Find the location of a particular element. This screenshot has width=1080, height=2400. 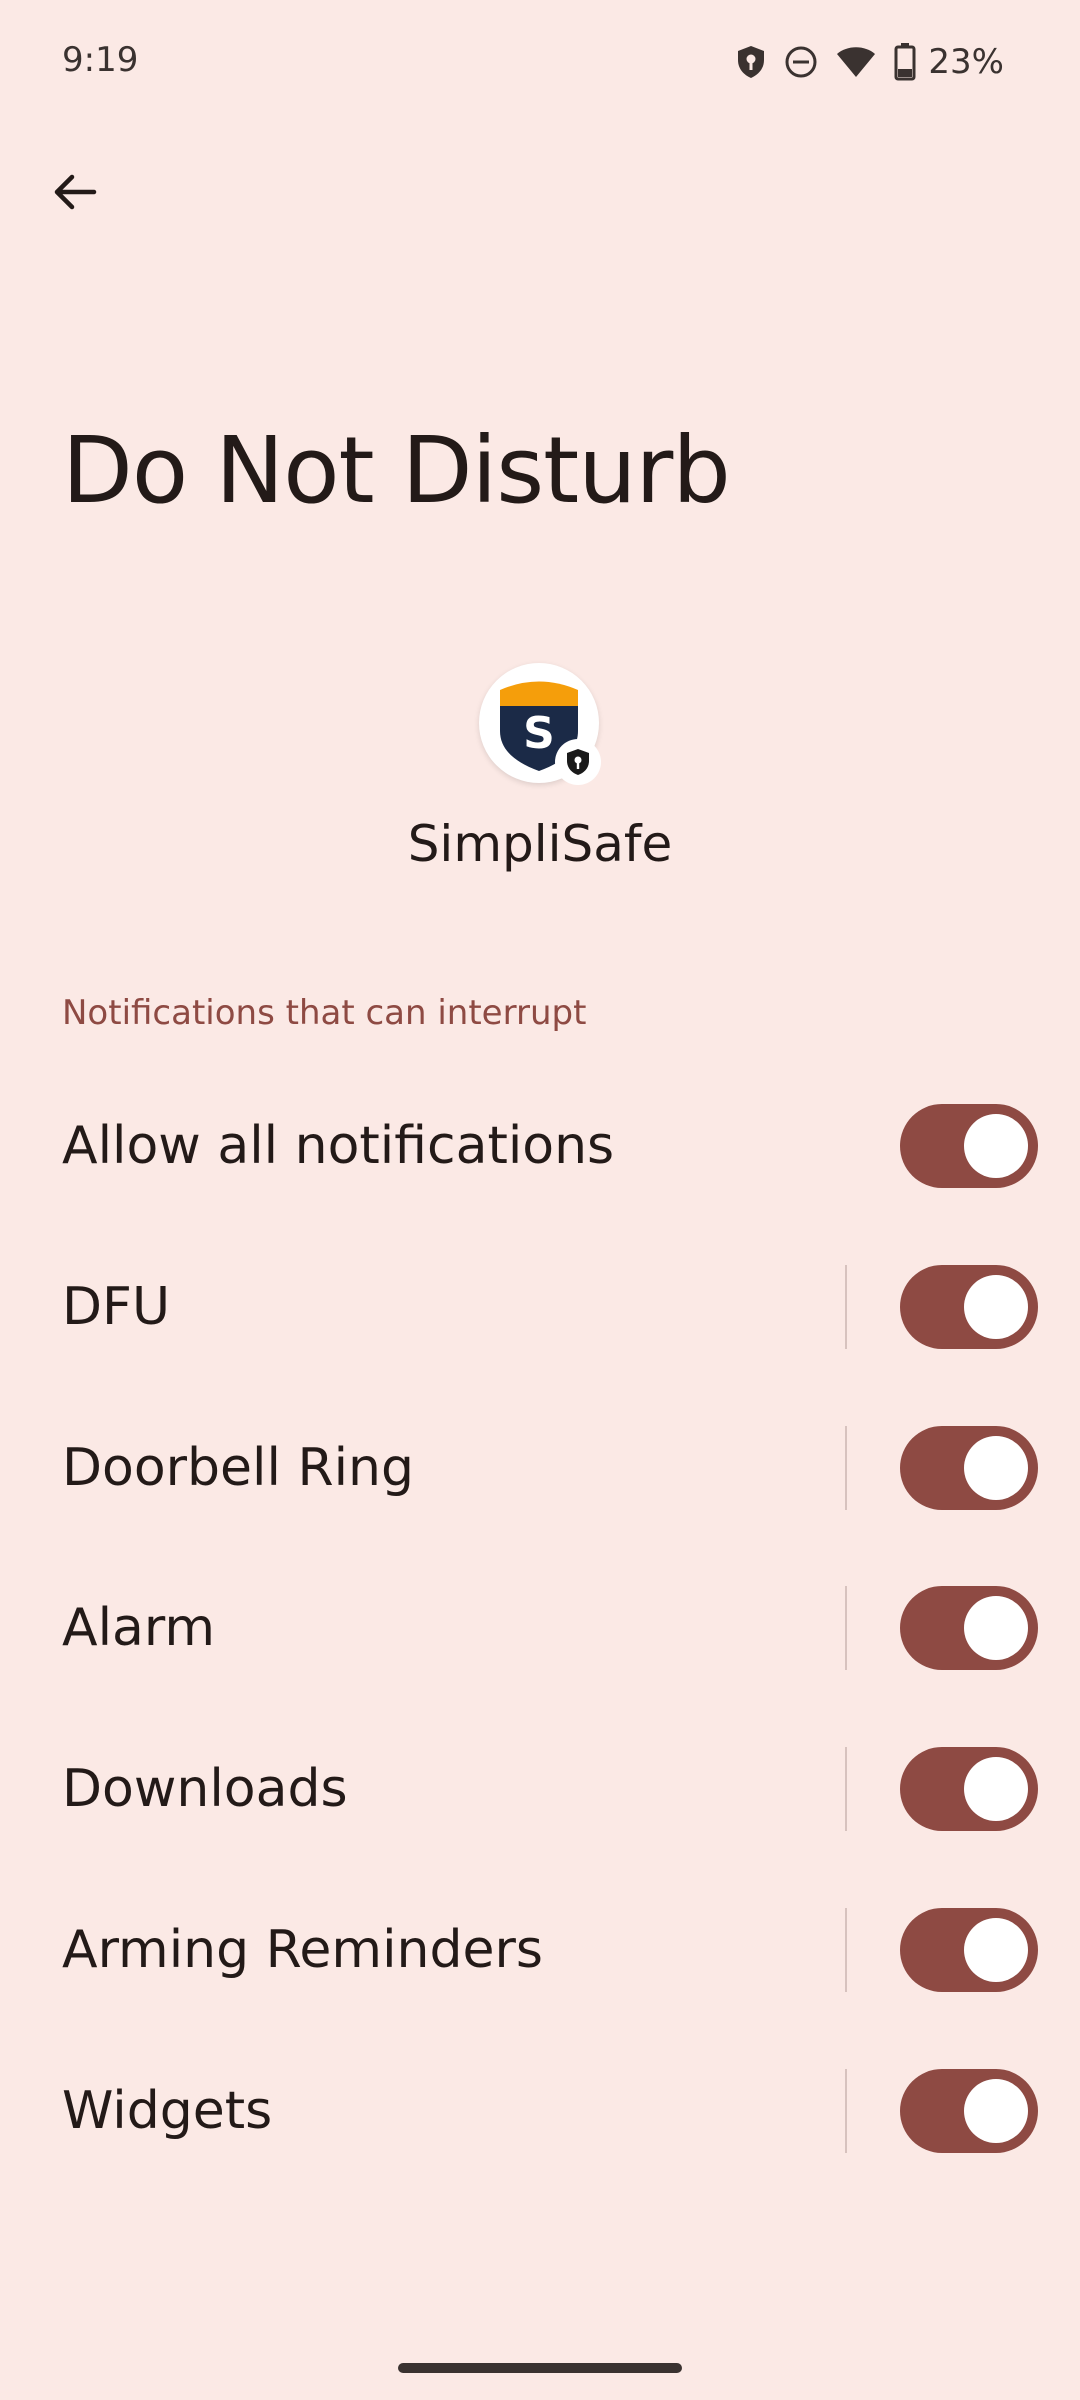

do-not-disturb-icon is located at coordinates (801, 62).